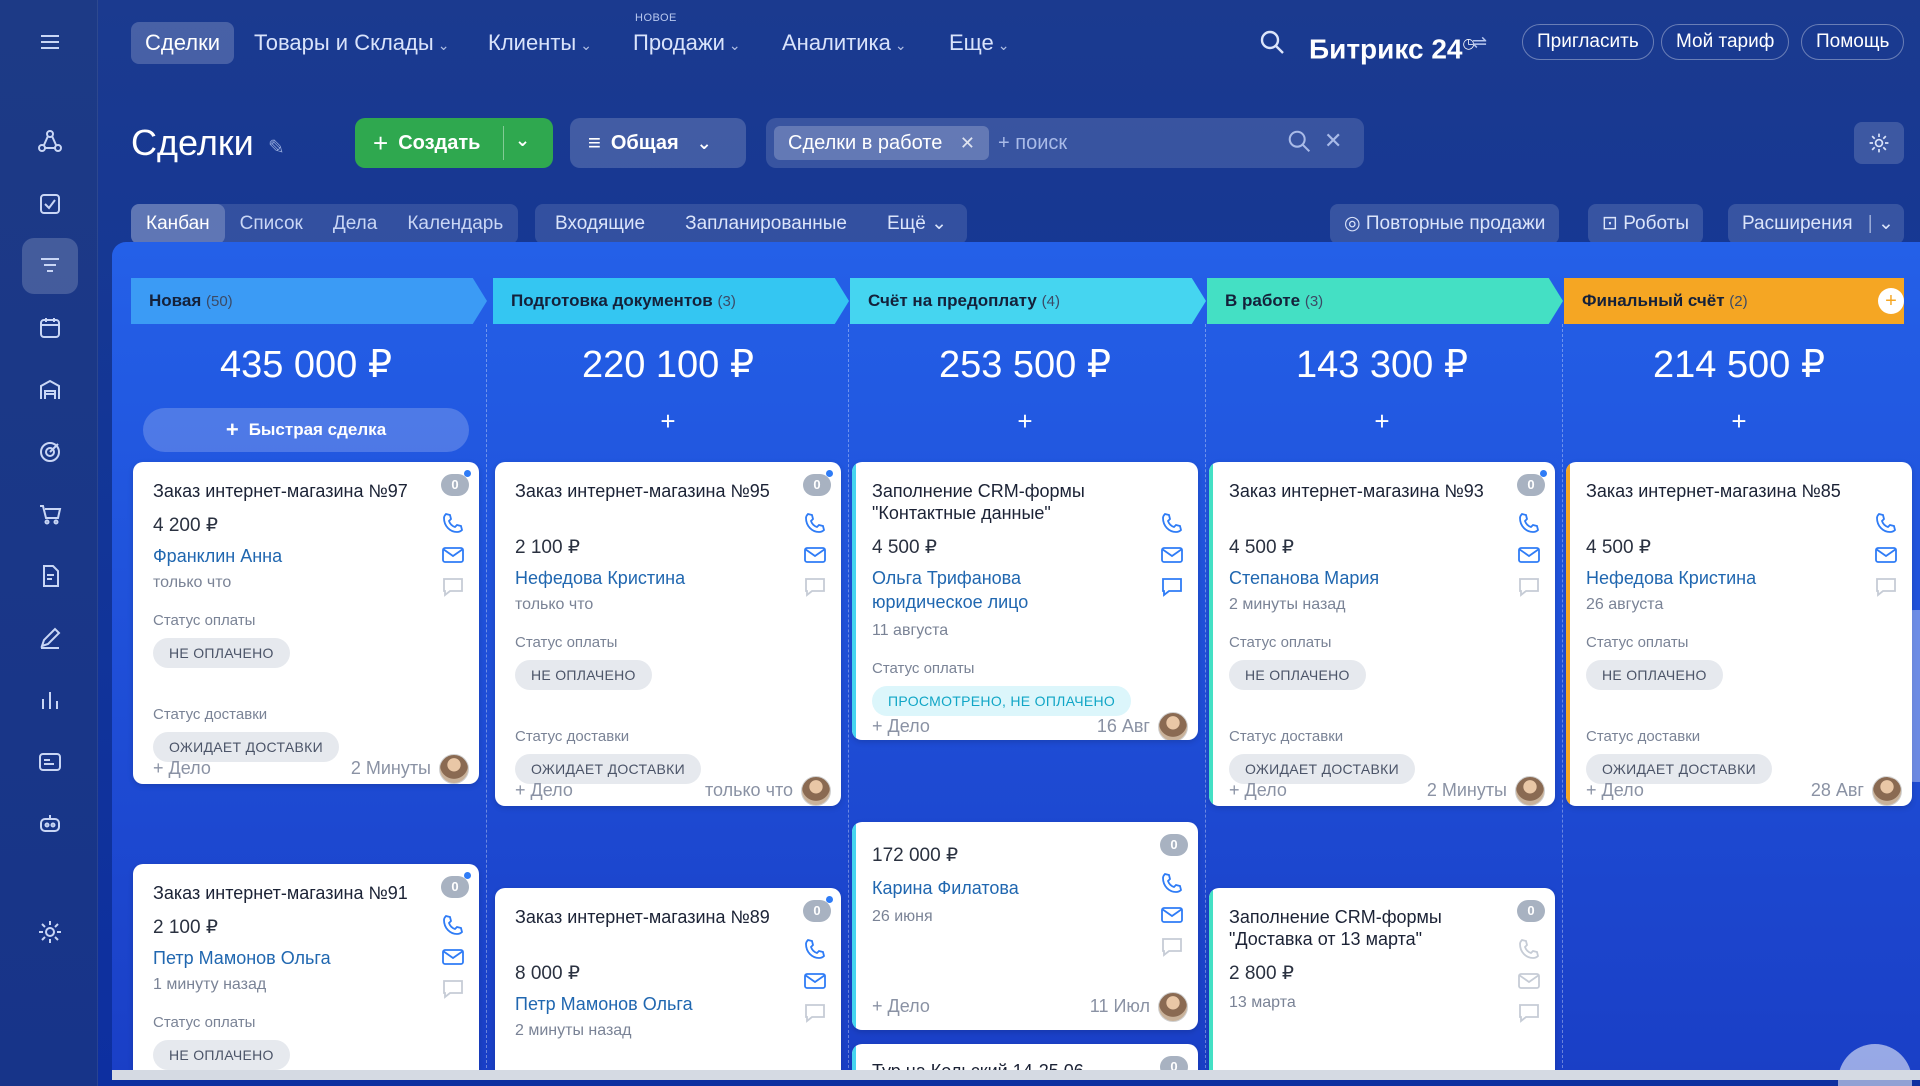 The height and width of the screenshot is (1086, 1920). What do you see at coordinates (1445, 224) in the screenshot?
I see `repeat-sales-button: ◎ Повторные продажи` at bounding box center [1445, 224].